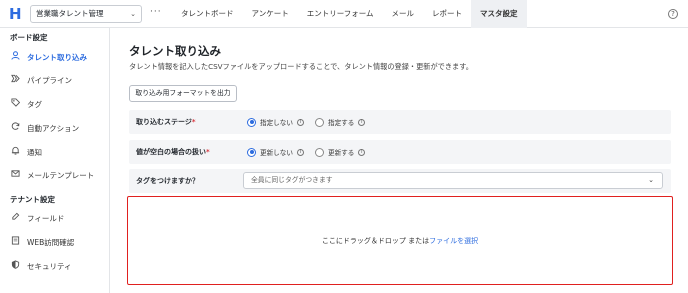  I want to click on stage-label-text: 取り込むステージ, so click(164, 122).